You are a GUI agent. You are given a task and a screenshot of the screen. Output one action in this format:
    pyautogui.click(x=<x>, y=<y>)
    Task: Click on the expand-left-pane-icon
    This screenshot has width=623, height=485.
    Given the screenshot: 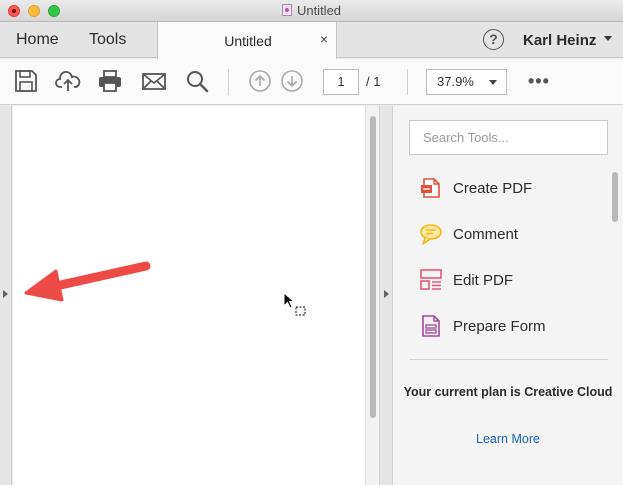 What is the action you would take?
    pyautogui.click(x=5, y=294)
    